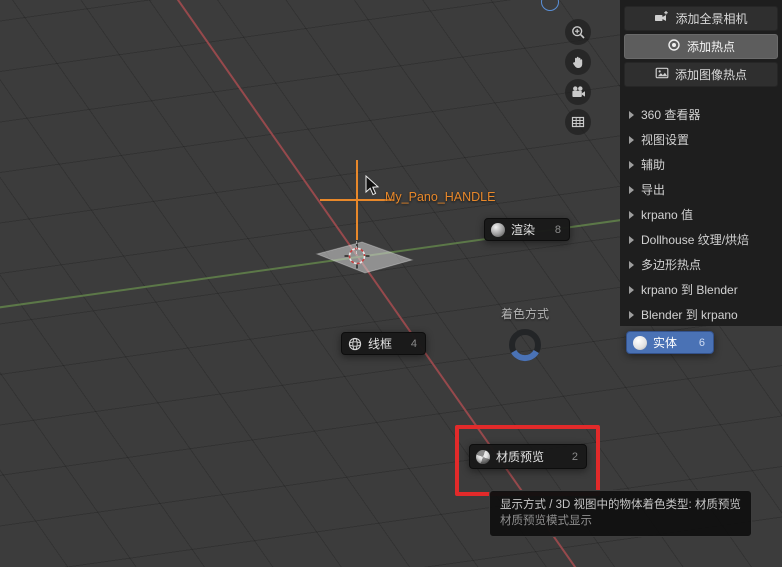 Image resolution: width=782 pixels, height=567 pixels. What do you see at coordinates (710, 47) in the screenshot?
I see `sidebar-button-label: 添加热点` at bounding box center [710, 47].